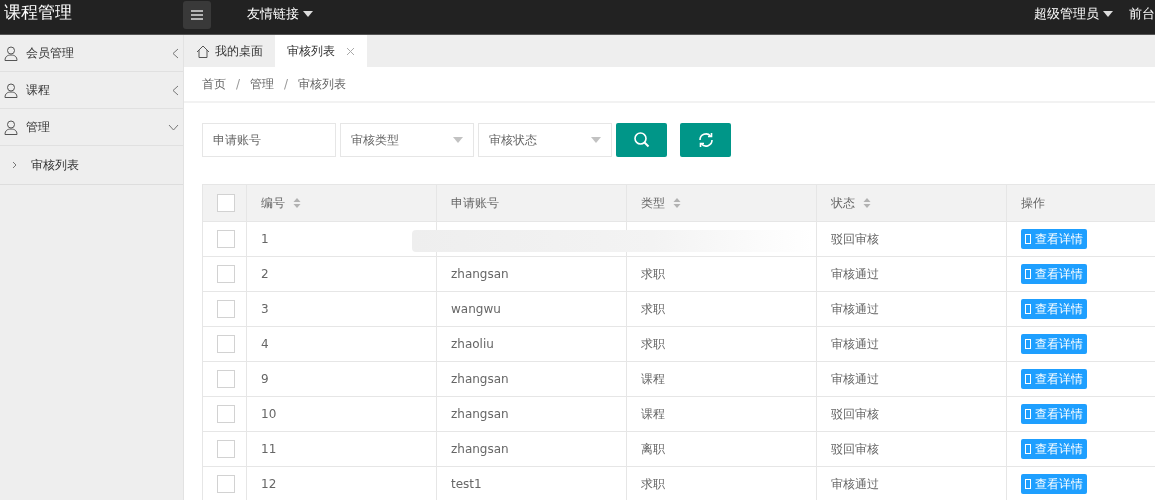 The height and width of the screenshot is (500, 1155). What do you see at coordinates (265, 379) in the screenshot?
I see `table-cell: 9` at bounding box center [265, 379].